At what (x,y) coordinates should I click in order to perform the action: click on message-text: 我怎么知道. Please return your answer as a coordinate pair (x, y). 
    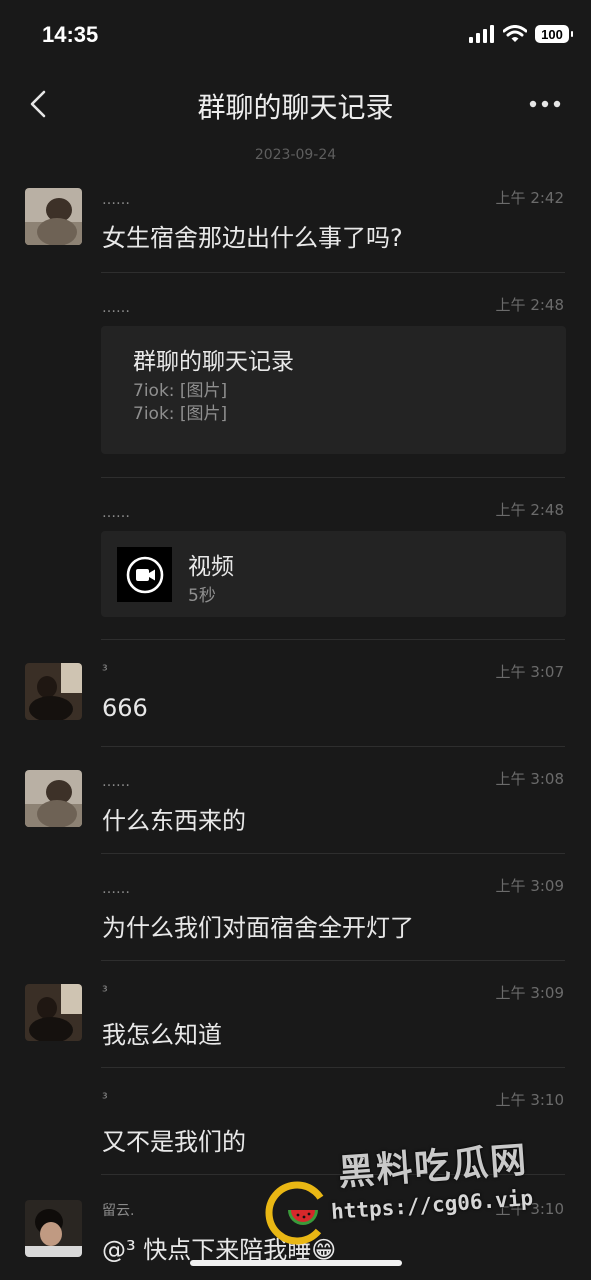
    Looking at the image, I should click on (162, 1035).